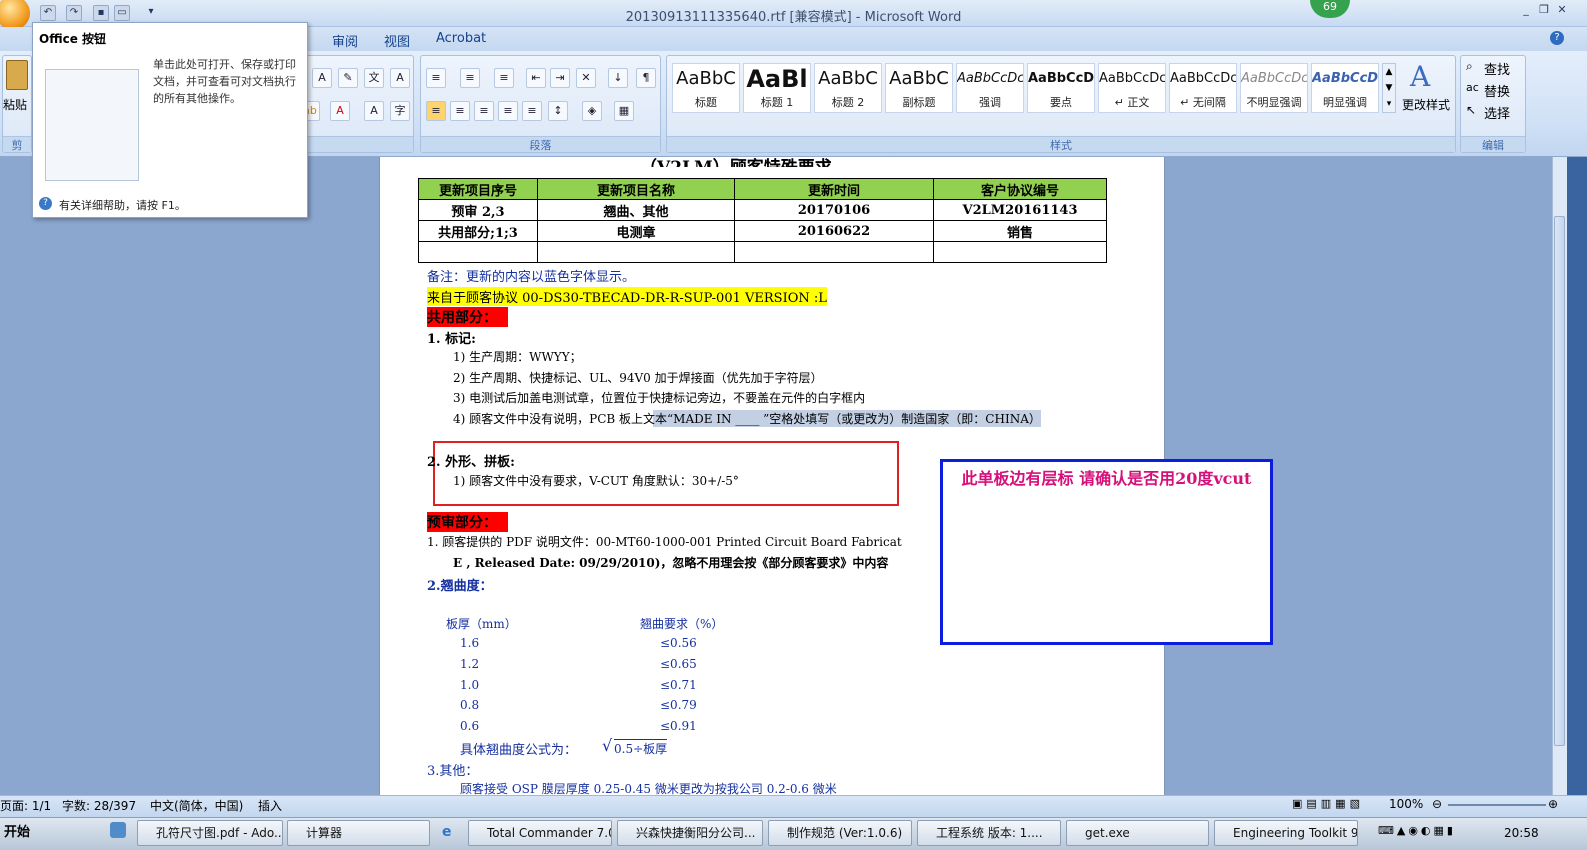 The height and width of the screenshot is (850, 1587). What do you see at coordinates (592, 111) in the screenshot?
I see `shading-icon: ◈` at bounding box center [592, 111].